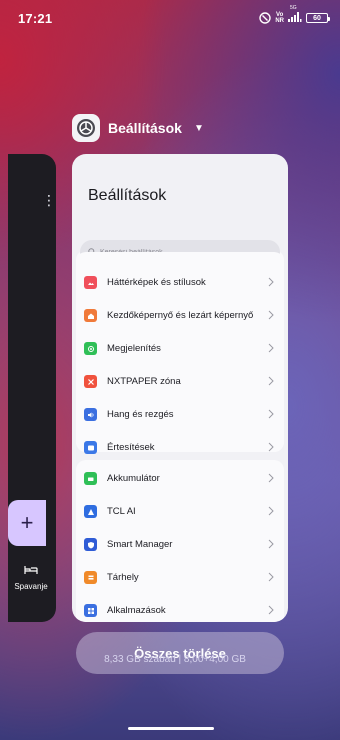 The height and width of the screenshot is (740, 340). What do you see at coordinates (180, 478) in the screenshot?
I see `settings-item-battery: Akkumulátor` at bounding box center [180, 478].